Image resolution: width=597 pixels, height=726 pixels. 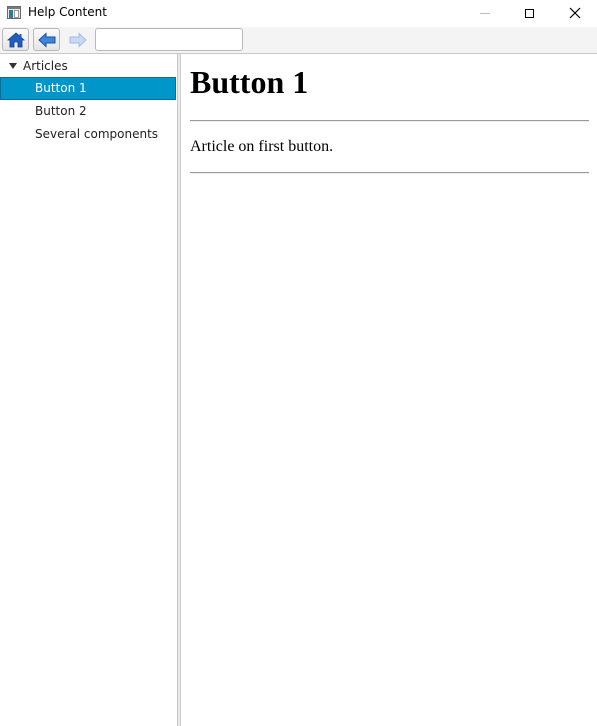 I want to click on toolbar, so click(x=298, y=40).